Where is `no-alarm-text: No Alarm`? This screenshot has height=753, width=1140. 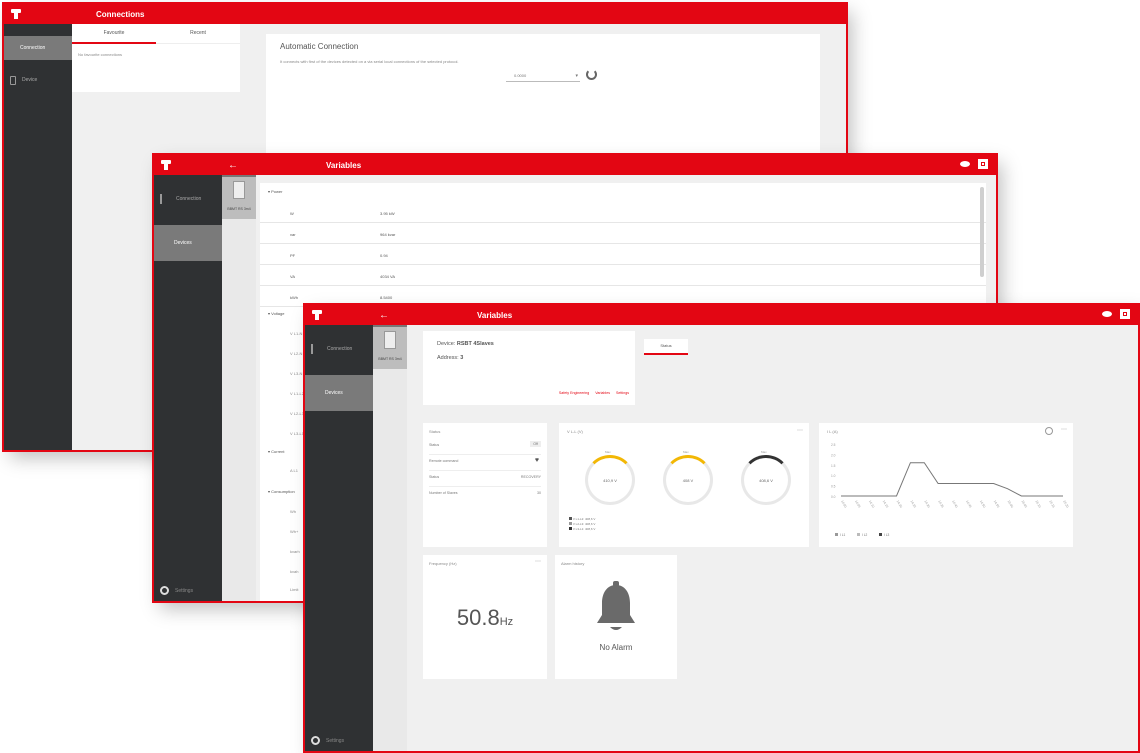 no-alarm-text: No Alarm is located at coordinates (616, 647).